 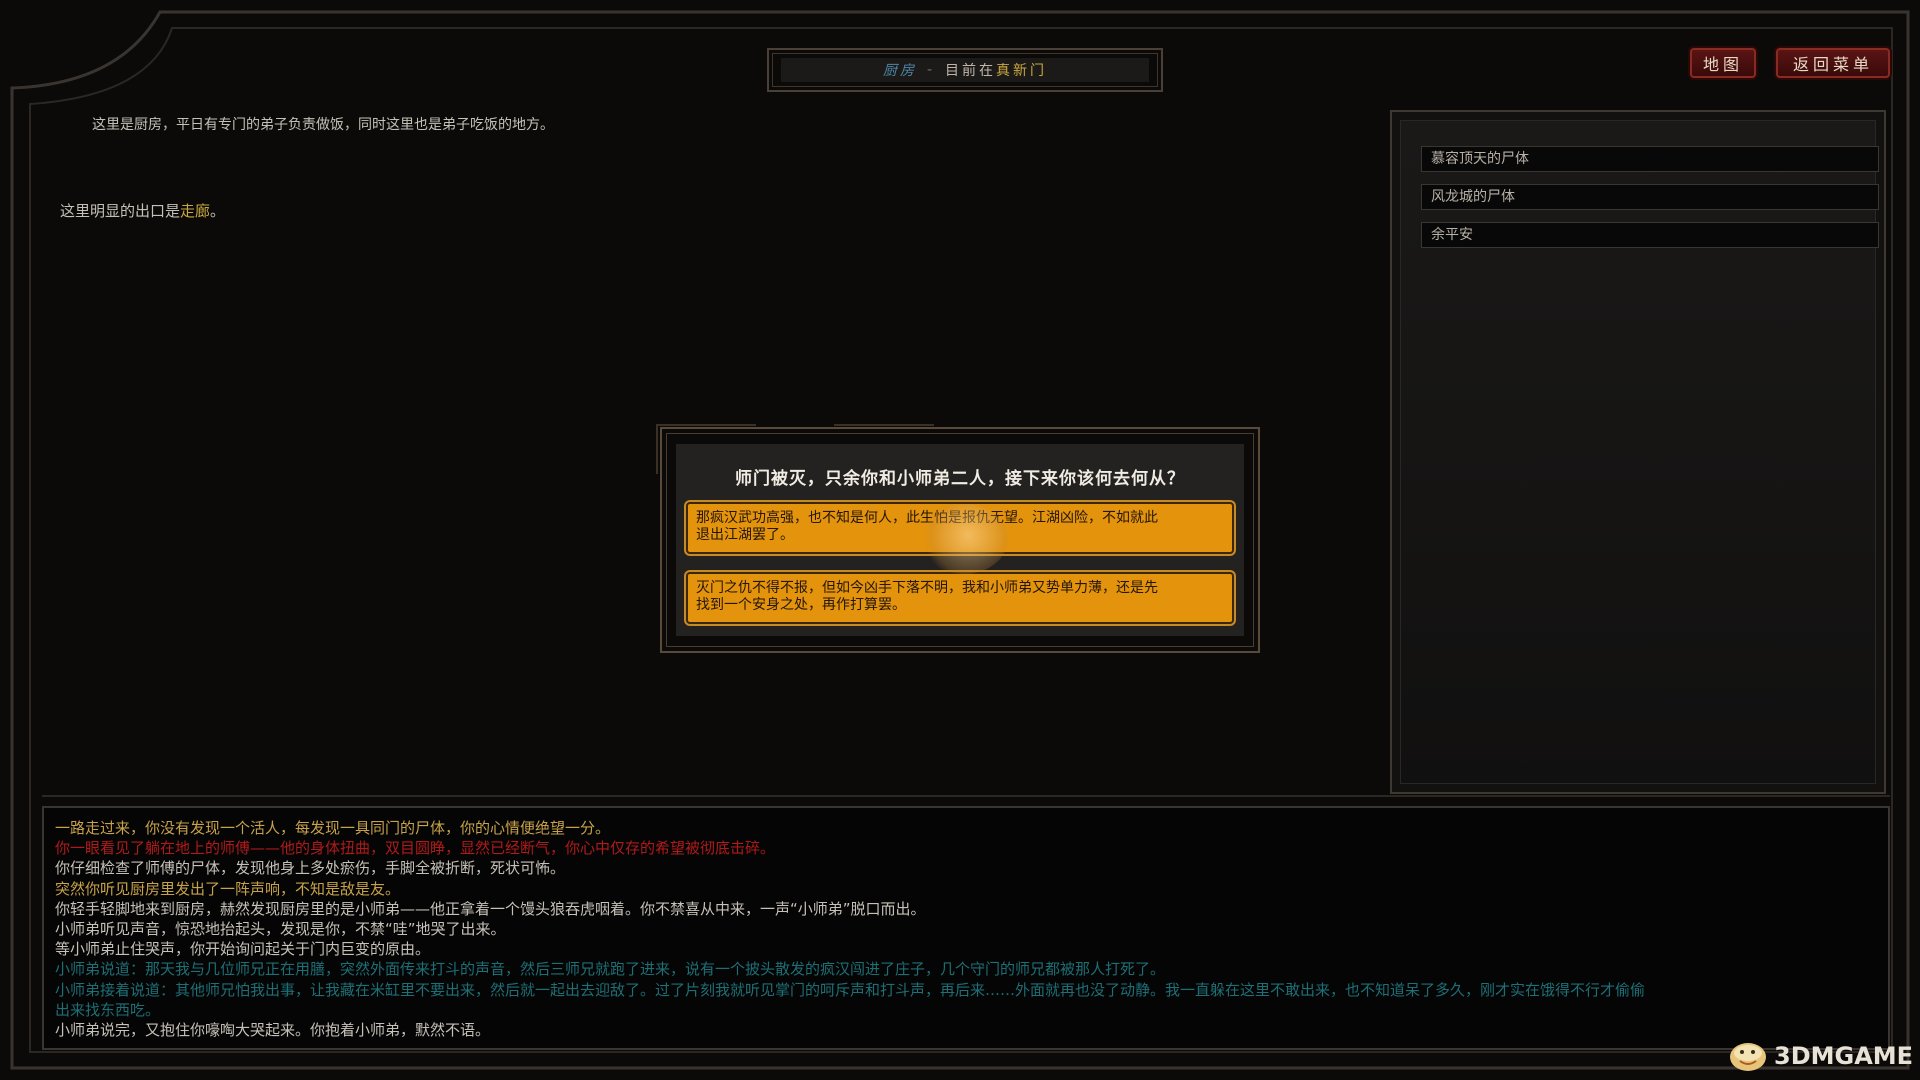 I want to click on cursor-icon, so click(x=964, y=539).